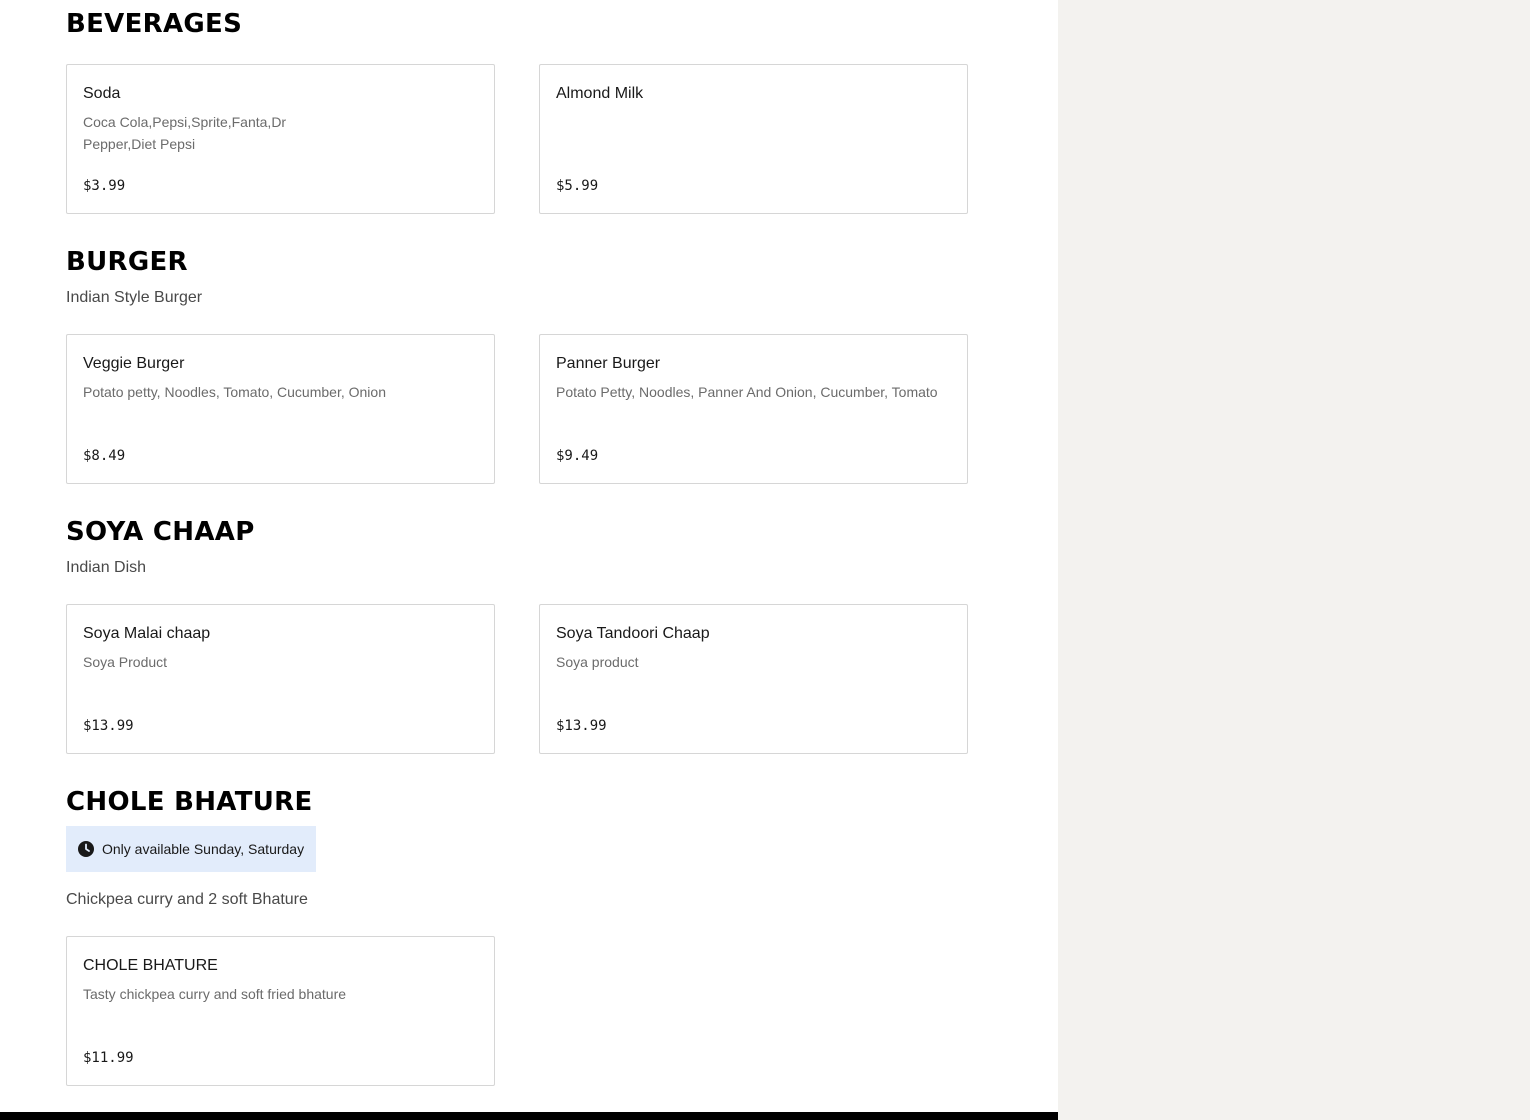 The height and width of the screenshot is (1120, 1530). I want to click on availability-text: Only available Sunday, Saturday, so click(203, 849).